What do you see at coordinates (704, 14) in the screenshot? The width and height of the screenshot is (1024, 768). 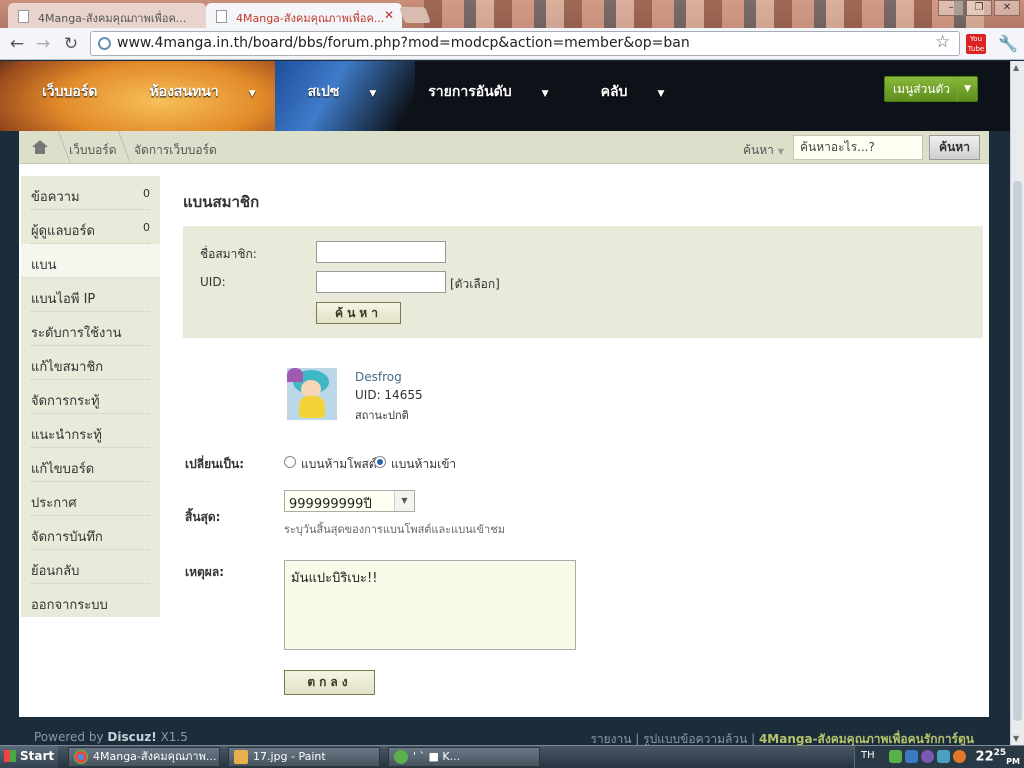 I see `titlebar-background-art` at bounding box center [704, 14].